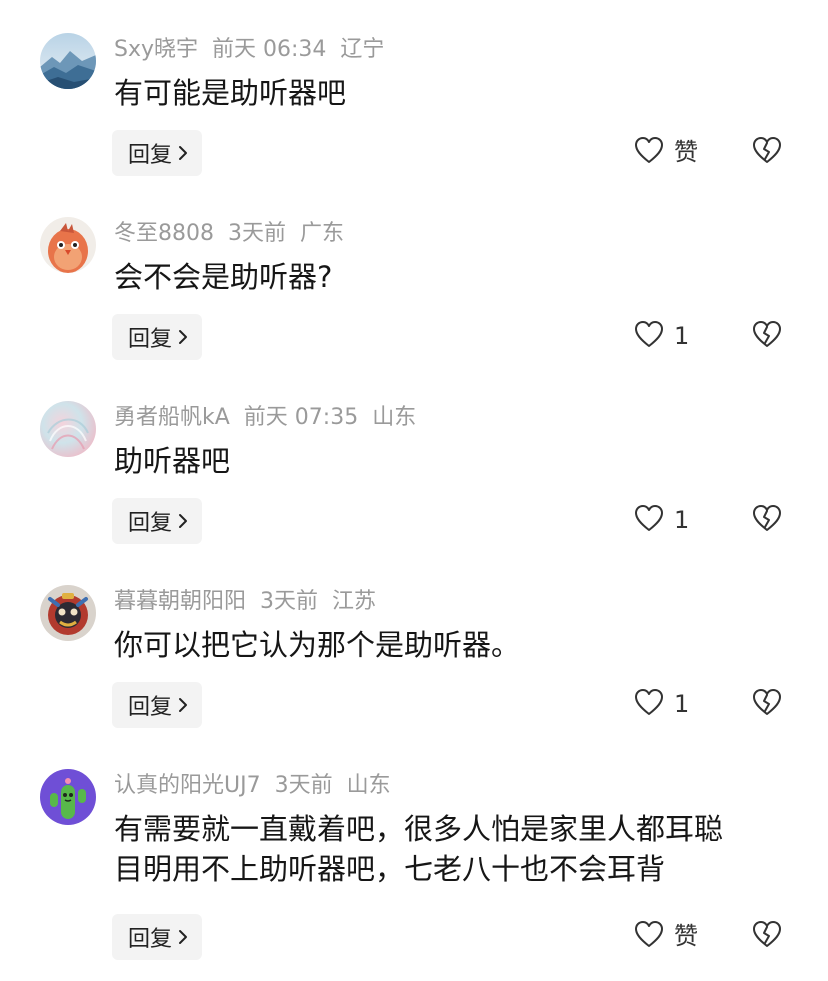 This screenshot has height=981, width=828. Describe the element at coordinates (172, 461) in the screenshot. I see `comment-line: 助听器吧` at that location.